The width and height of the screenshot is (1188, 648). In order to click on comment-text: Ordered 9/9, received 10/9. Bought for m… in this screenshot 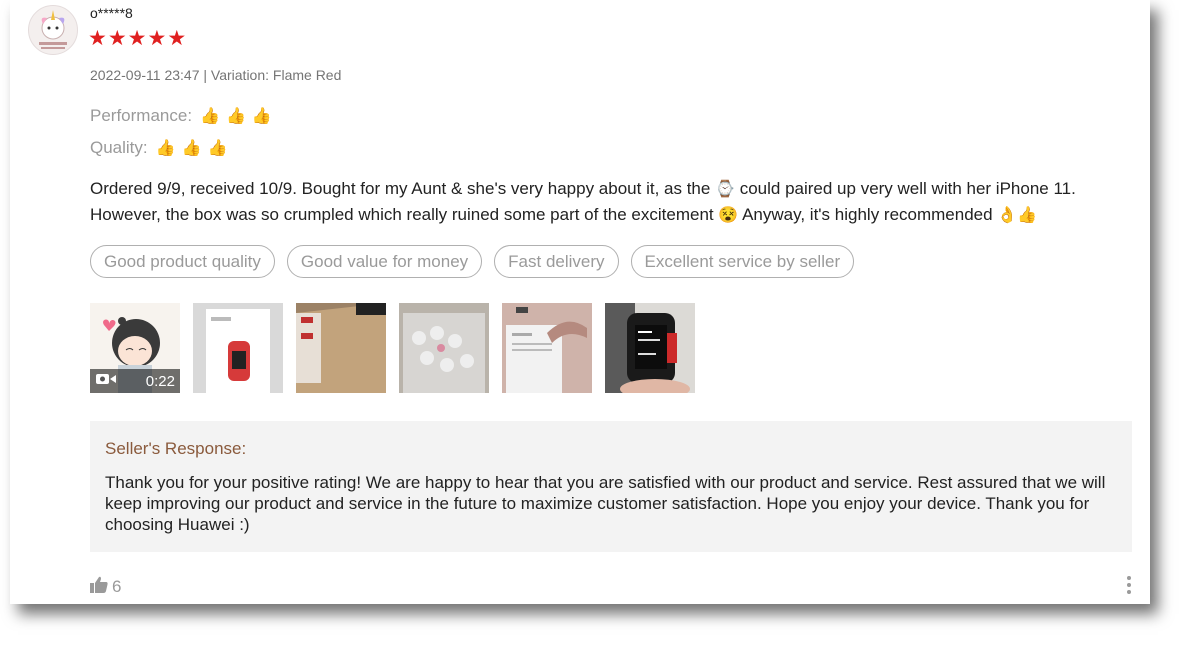, I will do `click(400, 188)`.